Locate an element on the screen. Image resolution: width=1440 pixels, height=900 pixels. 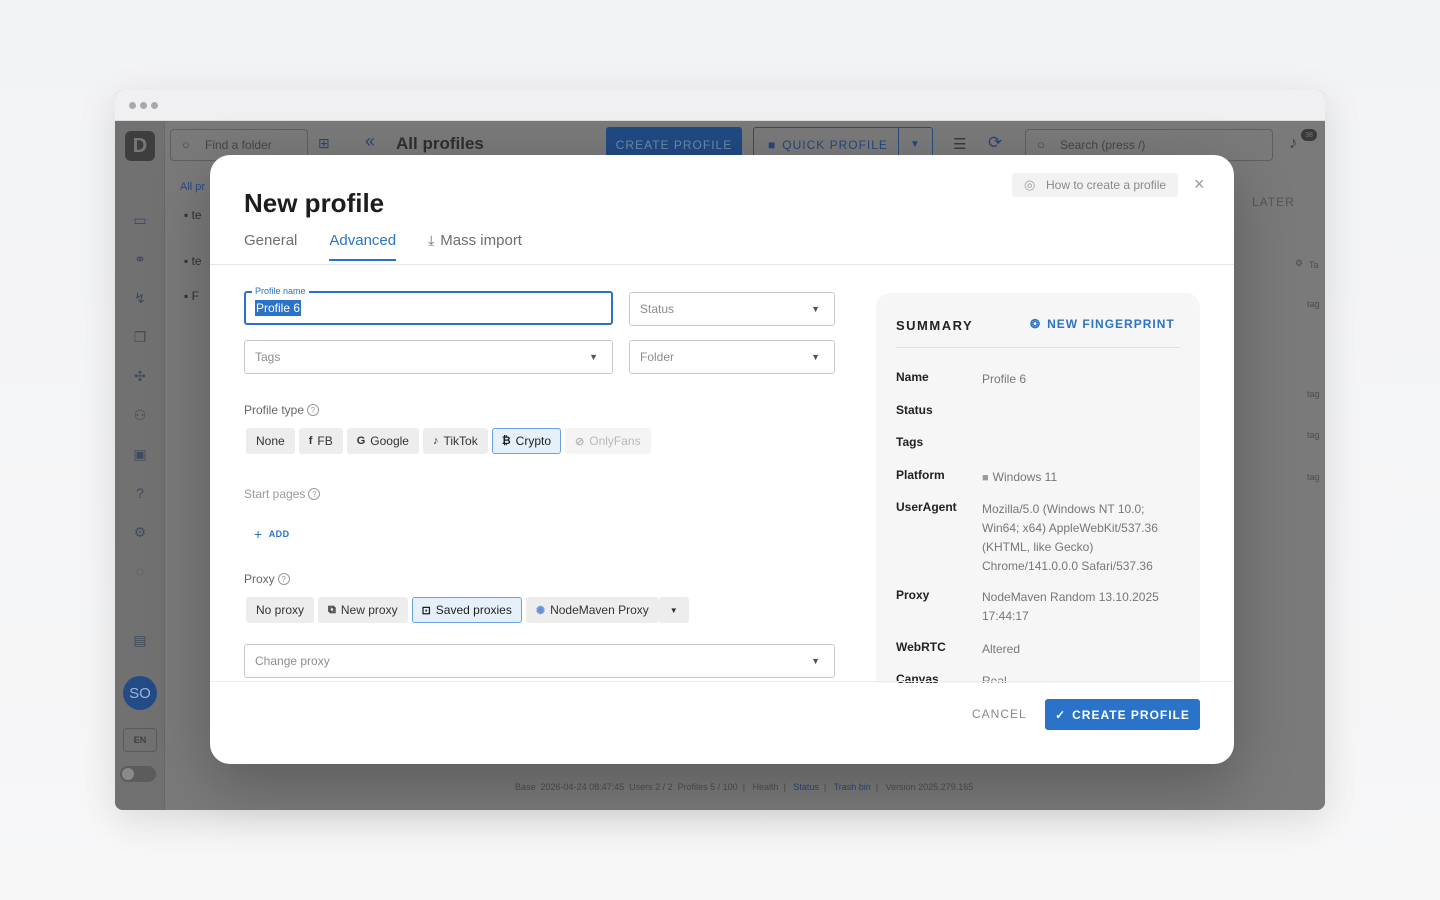
change-proxy-select: Change proxy ▼ is located at coordinates (539, 661).